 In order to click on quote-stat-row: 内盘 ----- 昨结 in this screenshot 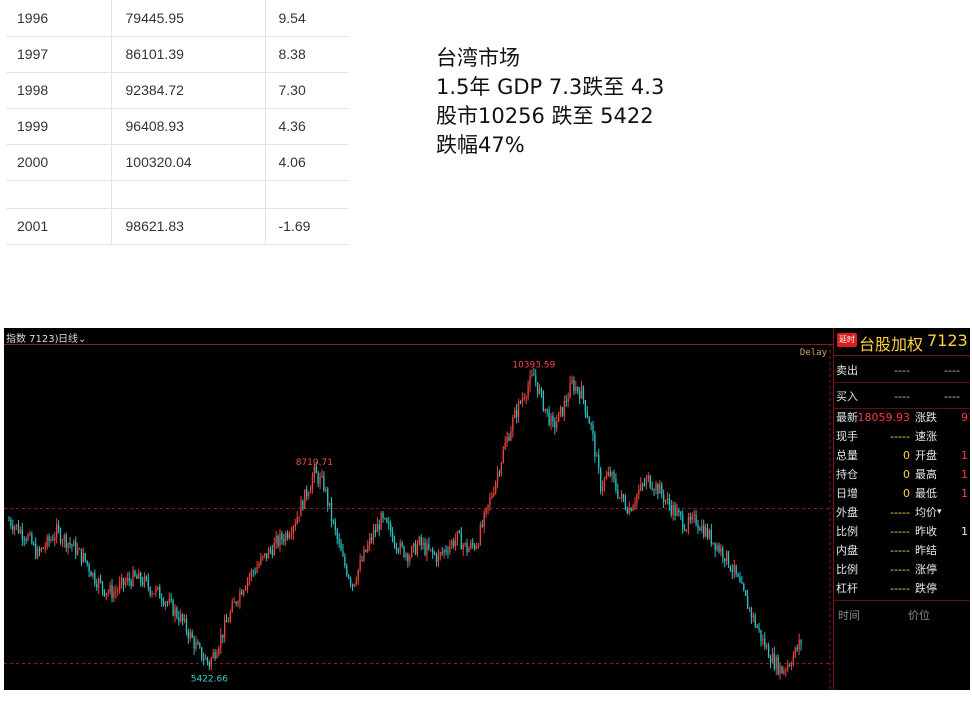, I will do `click(902, 550)`.